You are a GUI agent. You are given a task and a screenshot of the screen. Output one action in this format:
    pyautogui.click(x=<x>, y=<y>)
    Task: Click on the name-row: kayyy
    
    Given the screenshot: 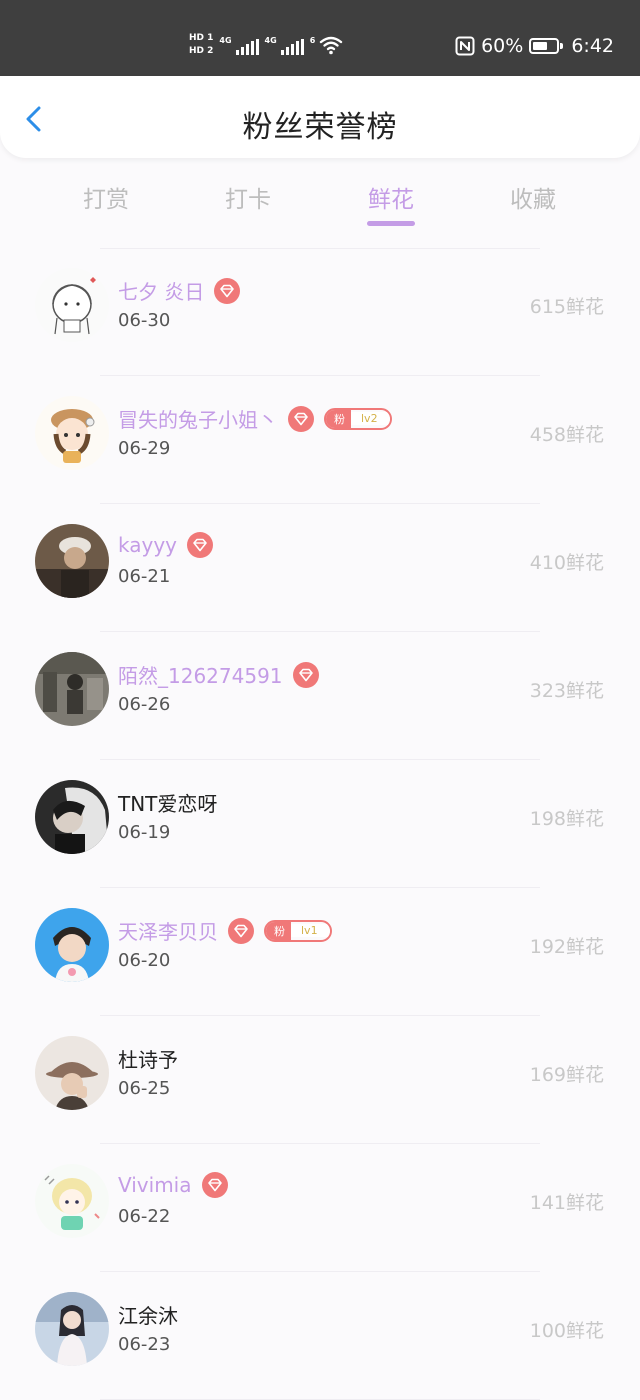 What is the action you would take?
    pyautogui.click(x=165, y=545)
    